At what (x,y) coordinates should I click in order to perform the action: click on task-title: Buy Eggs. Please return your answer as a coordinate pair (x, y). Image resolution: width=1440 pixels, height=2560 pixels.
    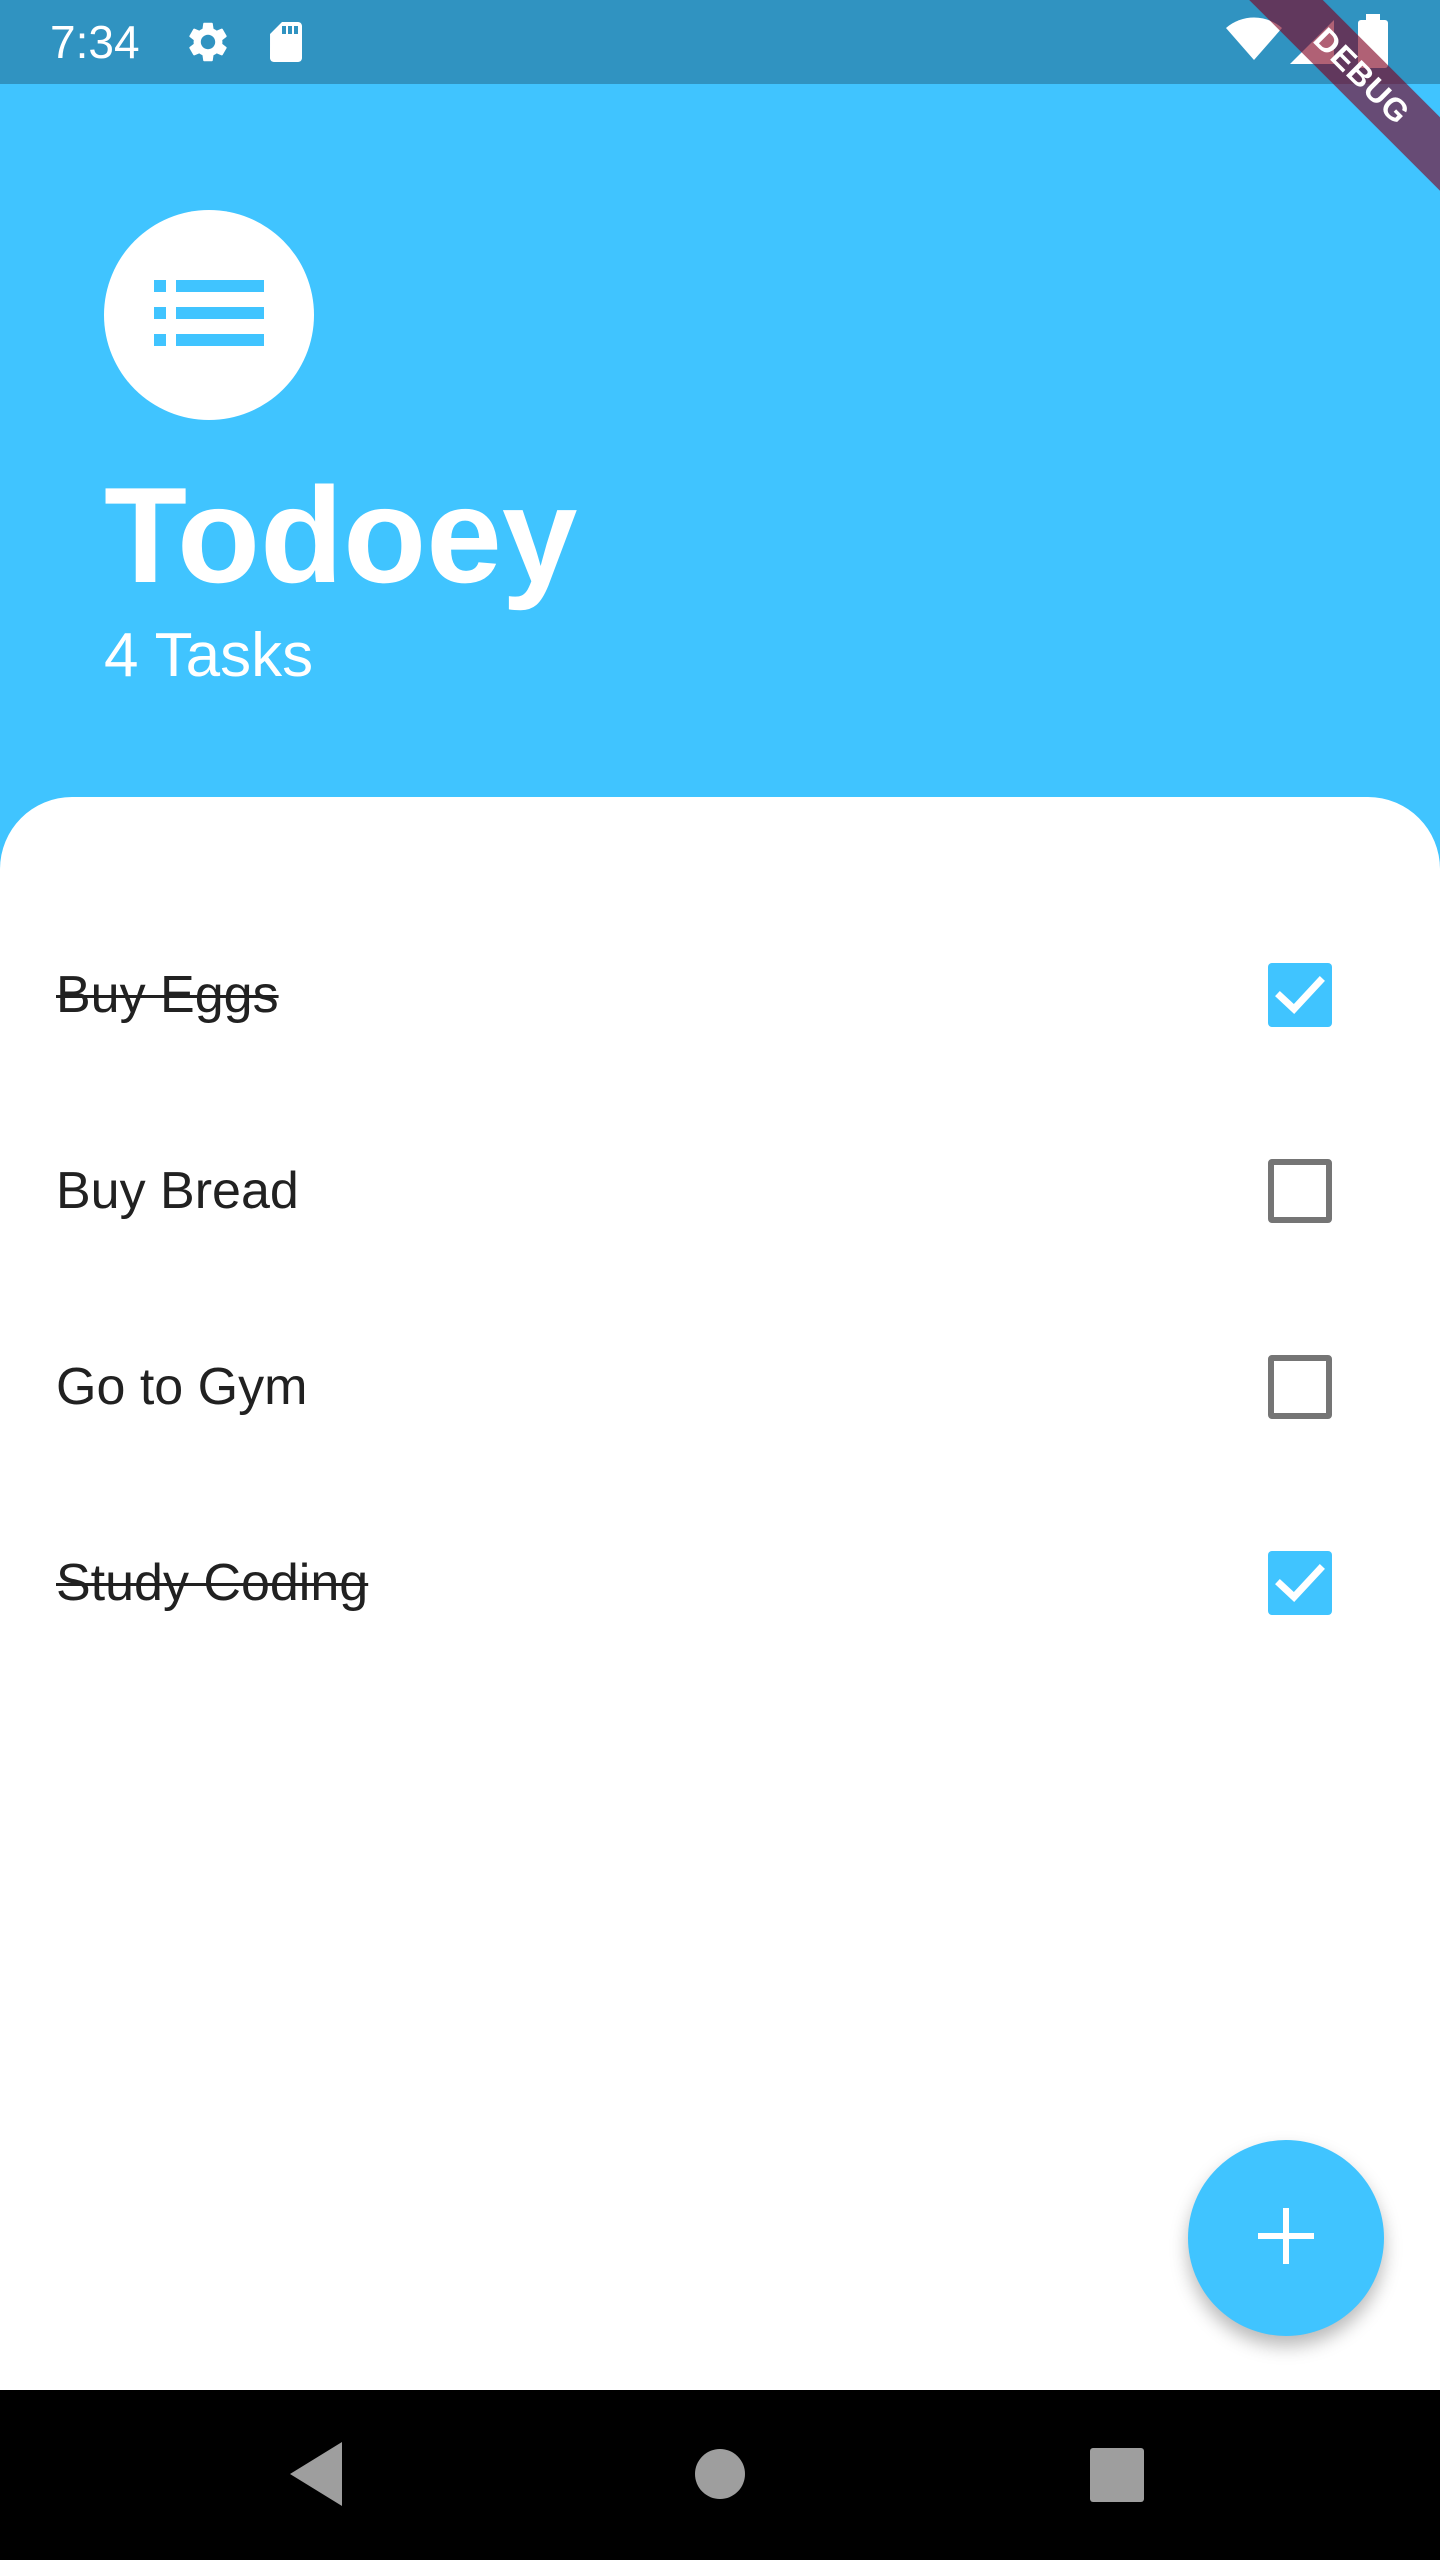
    Looking at the image, I should click on (167, 995).